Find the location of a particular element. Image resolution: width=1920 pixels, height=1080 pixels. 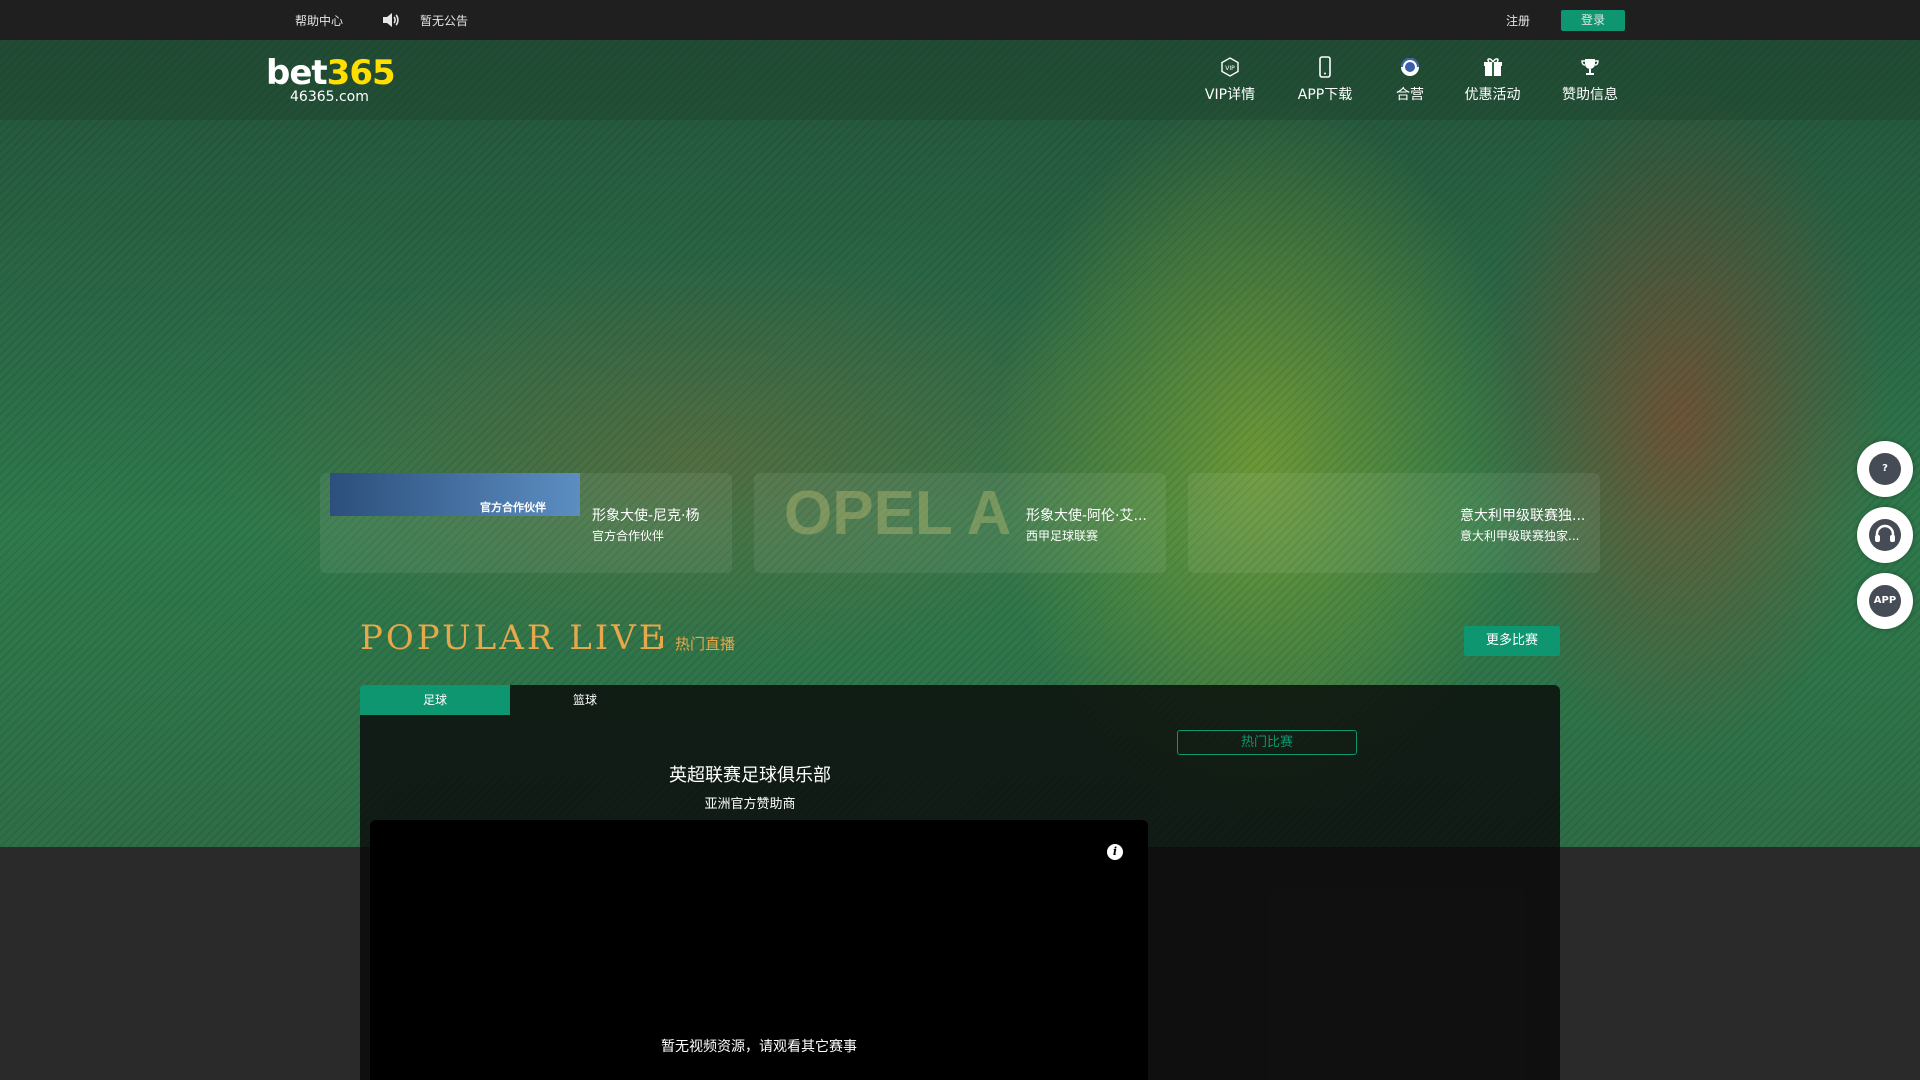

side-help-button: ? is located at coordinates (1885, 469).